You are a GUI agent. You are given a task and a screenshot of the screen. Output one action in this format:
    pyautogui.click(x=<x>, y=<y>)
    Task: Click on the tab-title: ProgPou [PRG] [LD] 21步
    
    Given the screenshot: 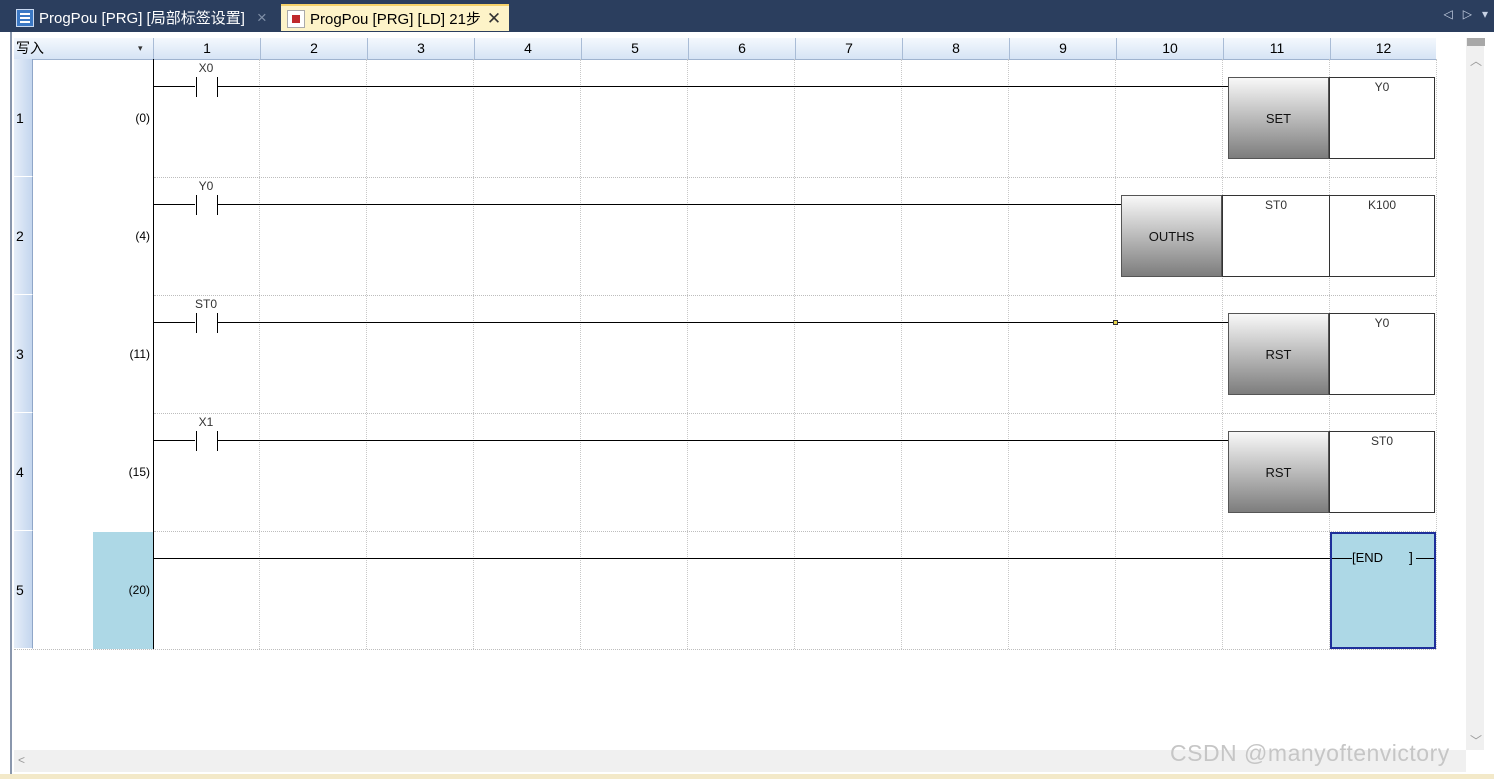 What is the action you would take?
    pyautogui.click(x=395, y=19)
    